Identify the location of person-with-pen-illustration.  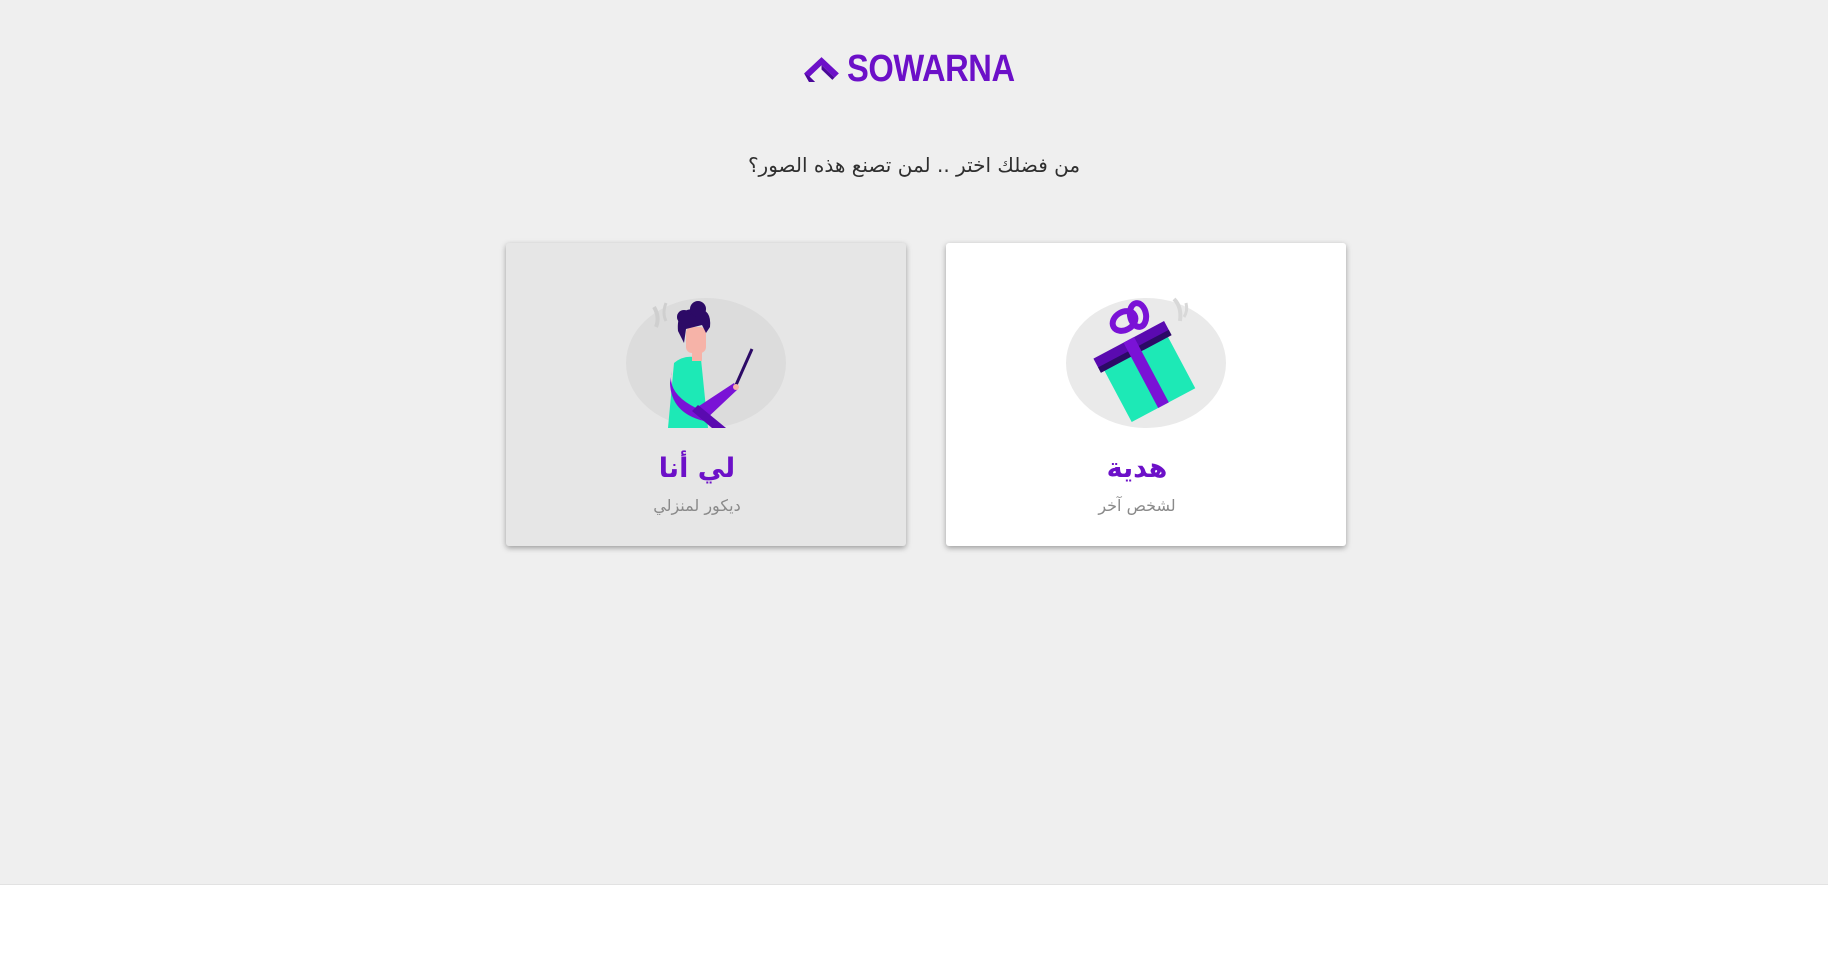
(706, 363).